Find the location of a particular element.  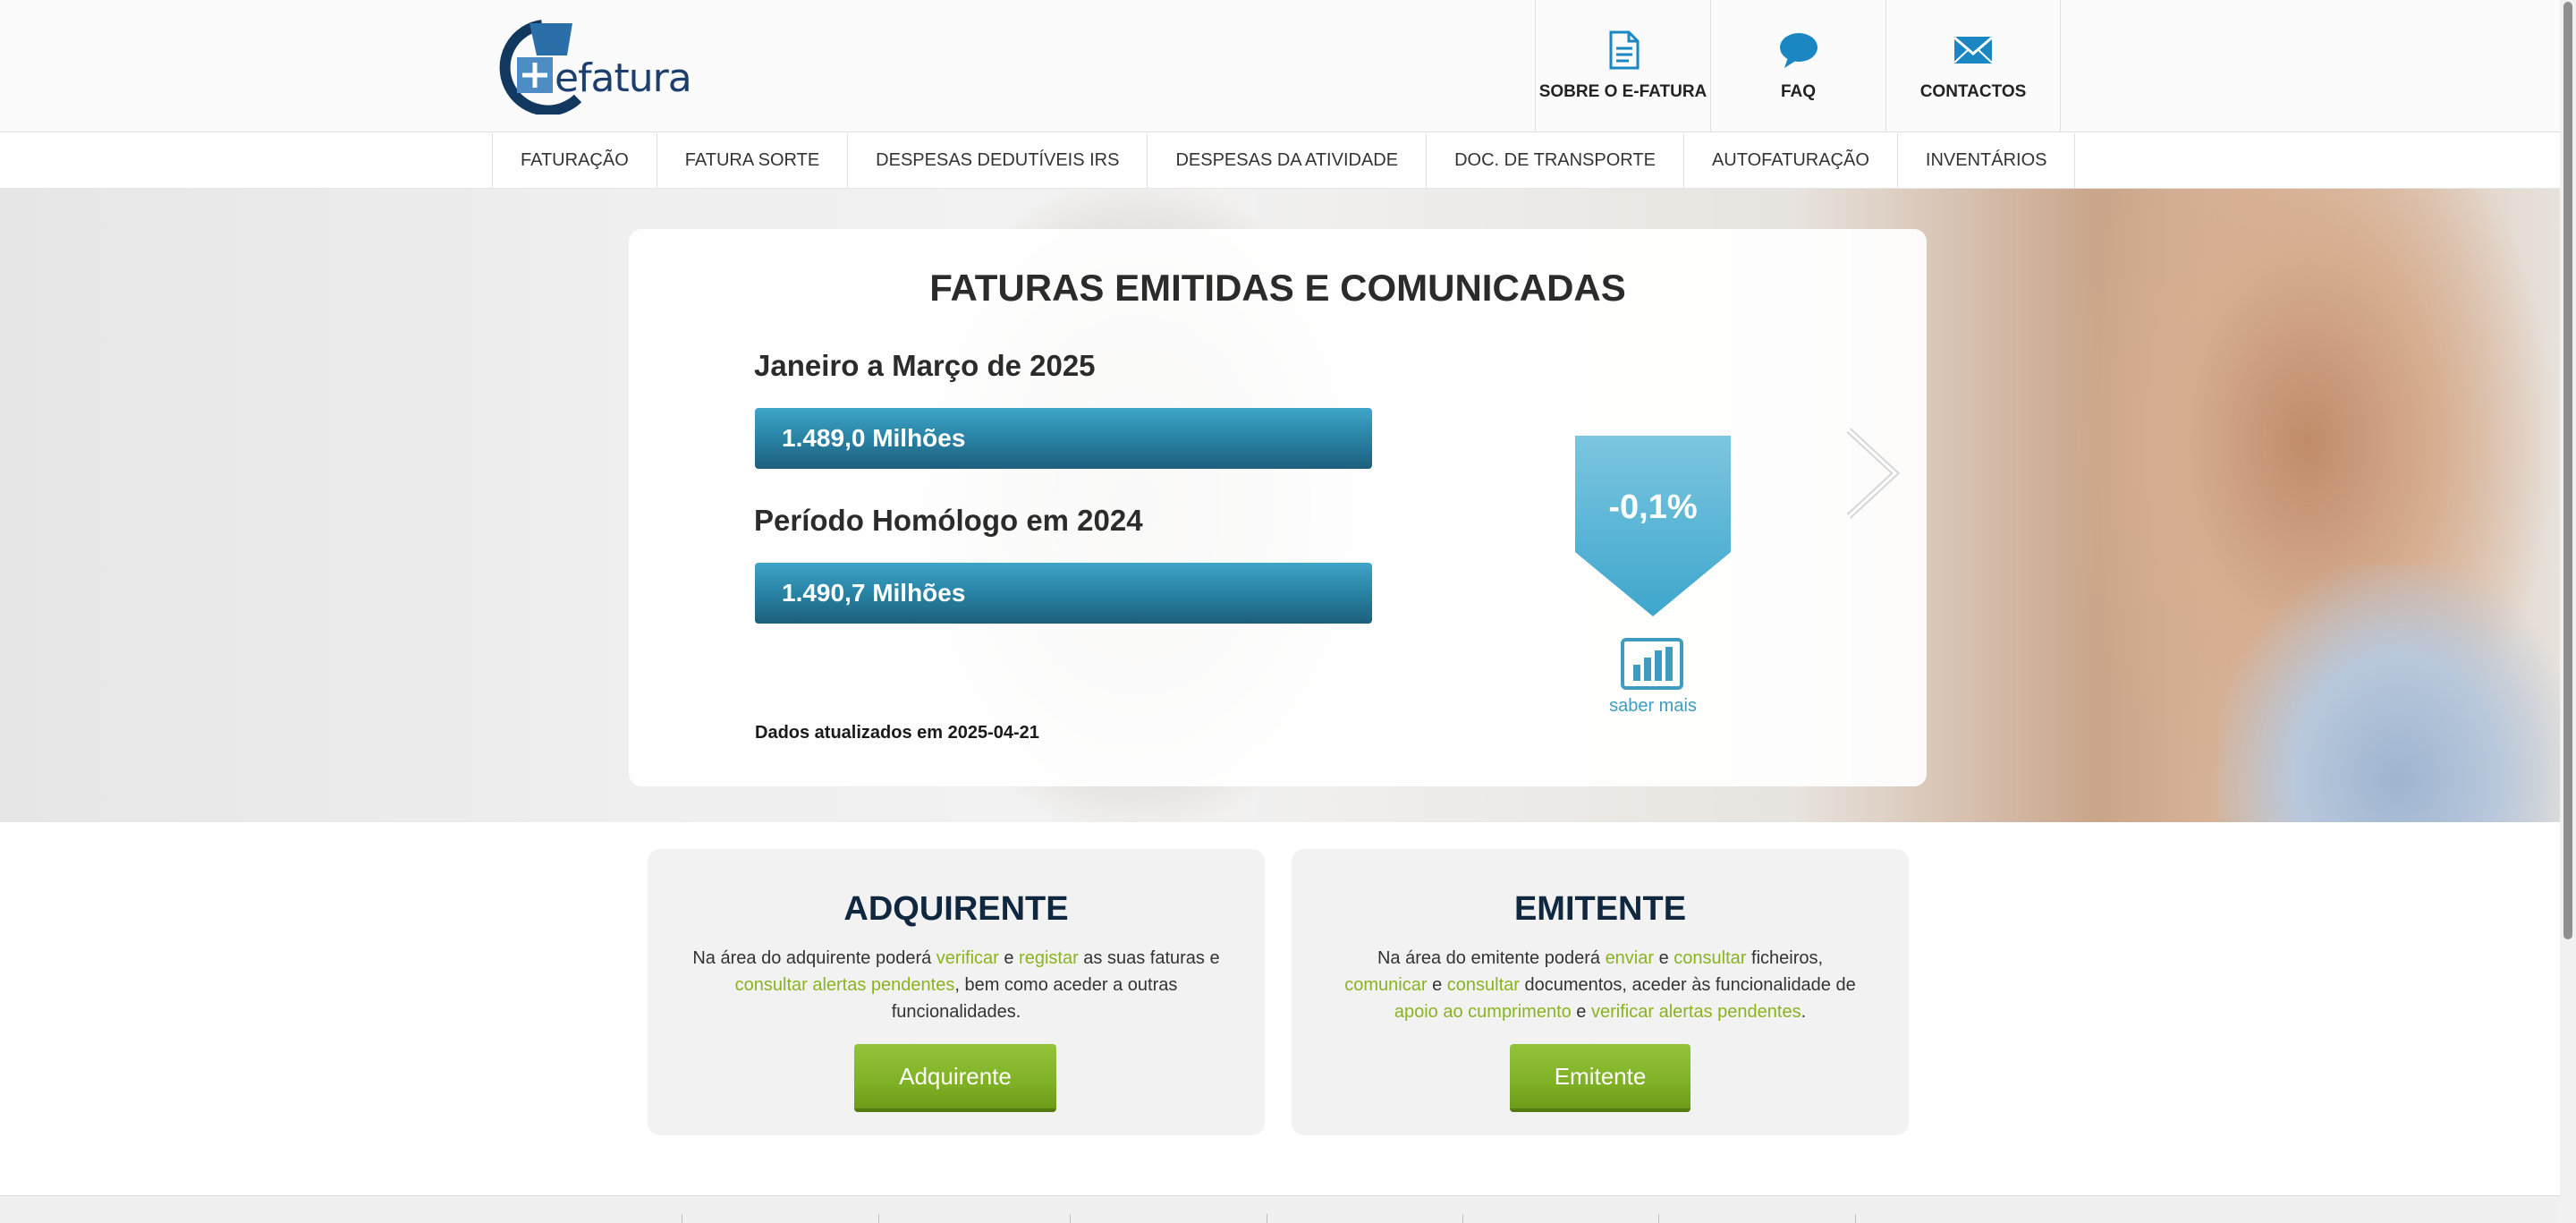

bar-chart-icon is located at coordinates (1652, 664).